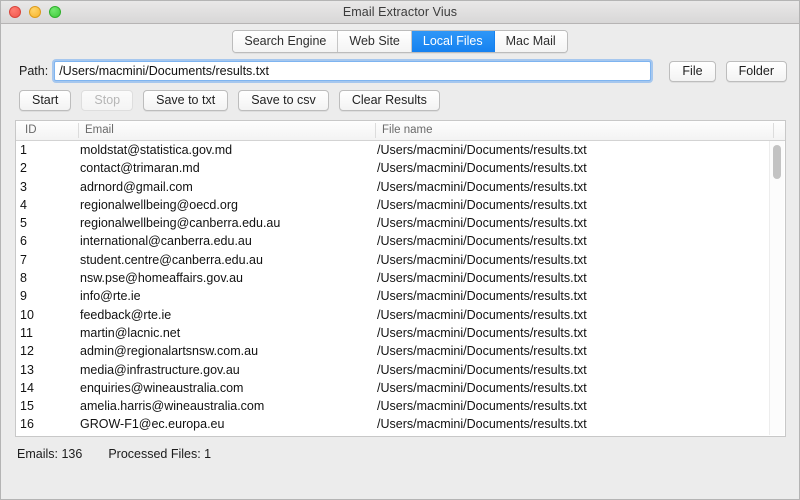 The height and width of the screenshot is (500, 800). Describe the element at coordinates (226, 130) in the screenshot. I see `column-header-email: Email` at that location.